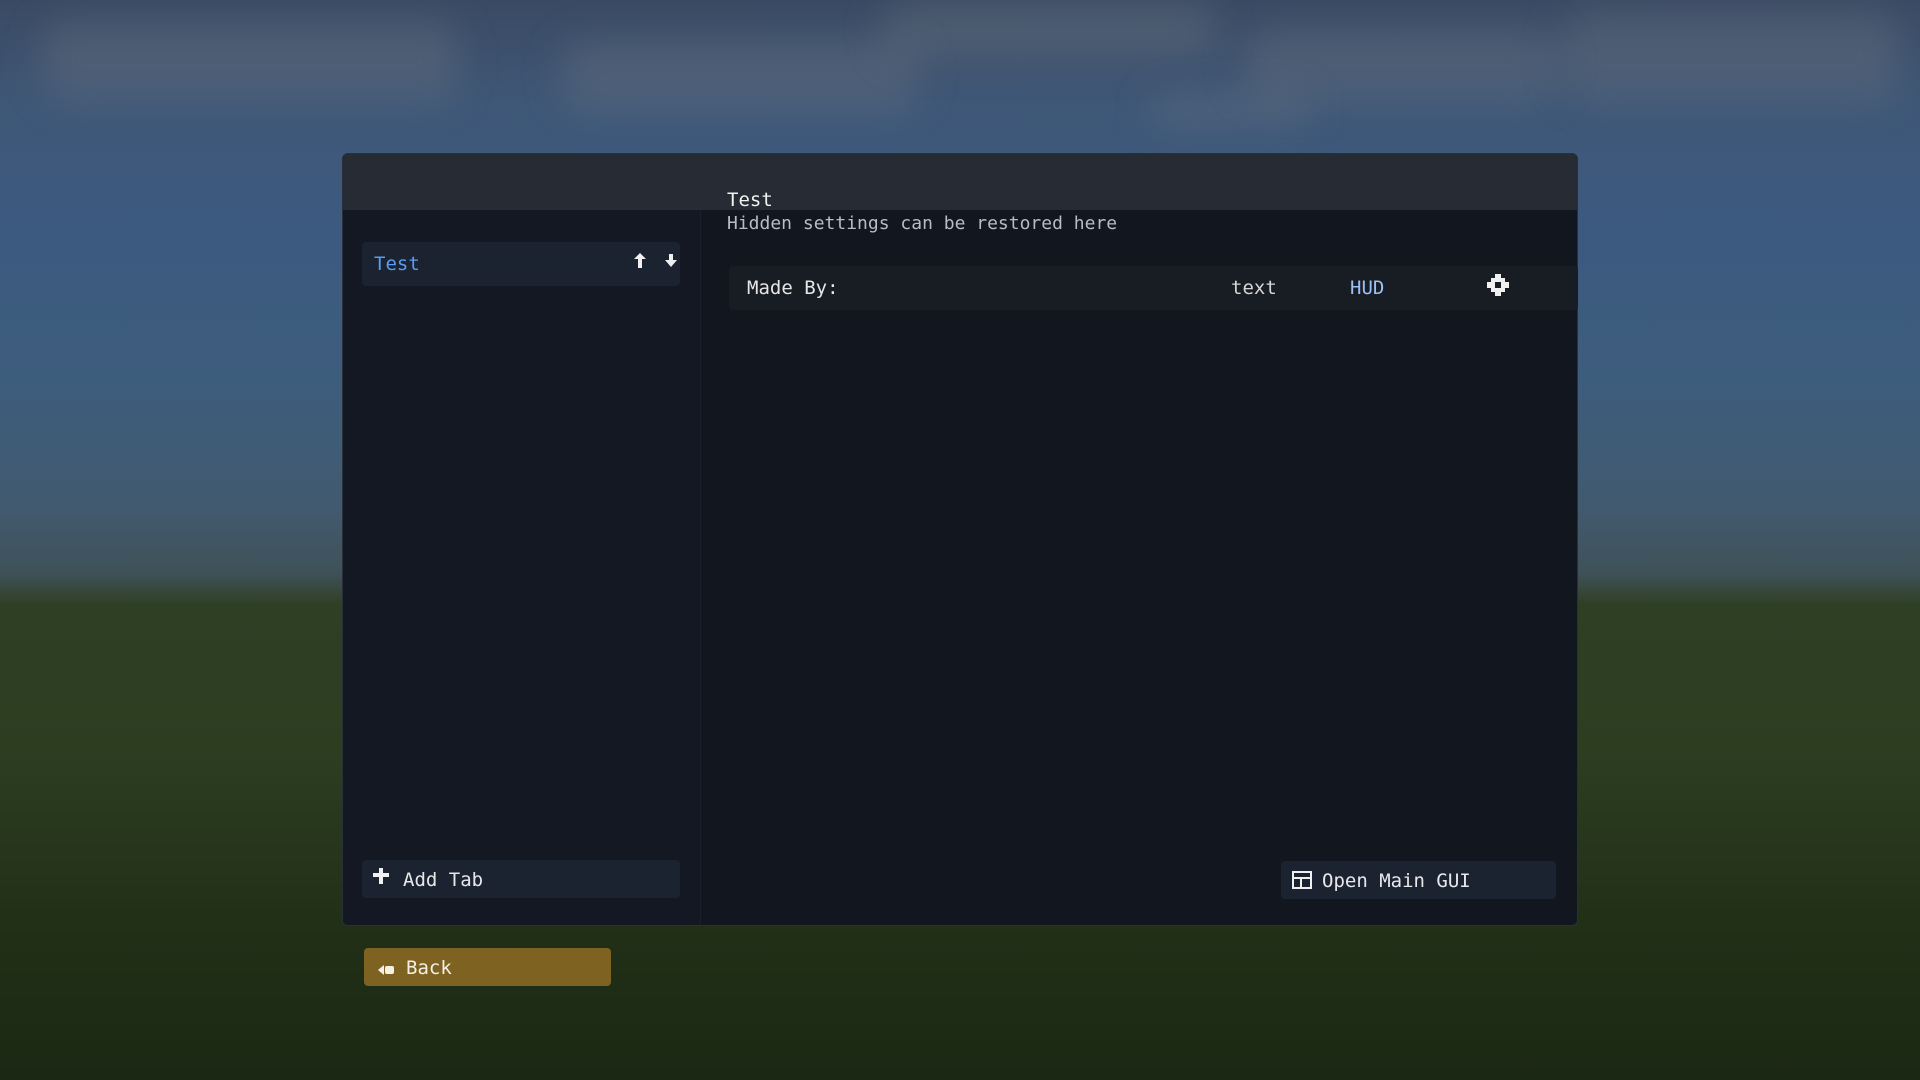 The width and height of the screenshot is (1920, 1080). What do you see at coordinates (1498, 285) in the screenshot?
I see `gear-icon` at bounding box center [1498, 285].